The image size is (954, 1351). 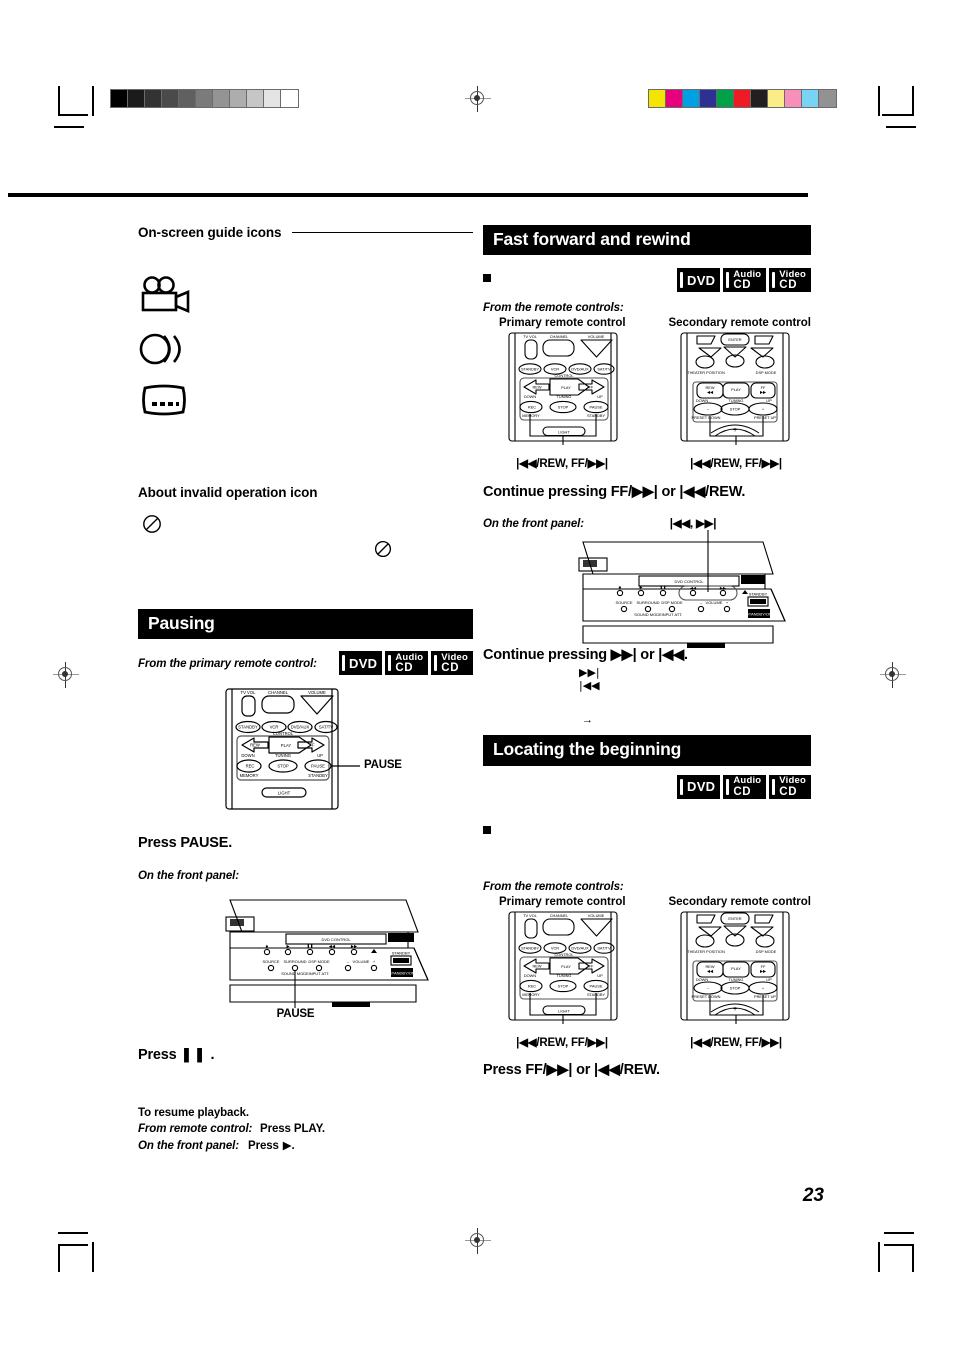 What do you see at coordinates (604, 947) in the screenshot?
I see `svg-text: SAT/TV` at bounding box center [604, 947].